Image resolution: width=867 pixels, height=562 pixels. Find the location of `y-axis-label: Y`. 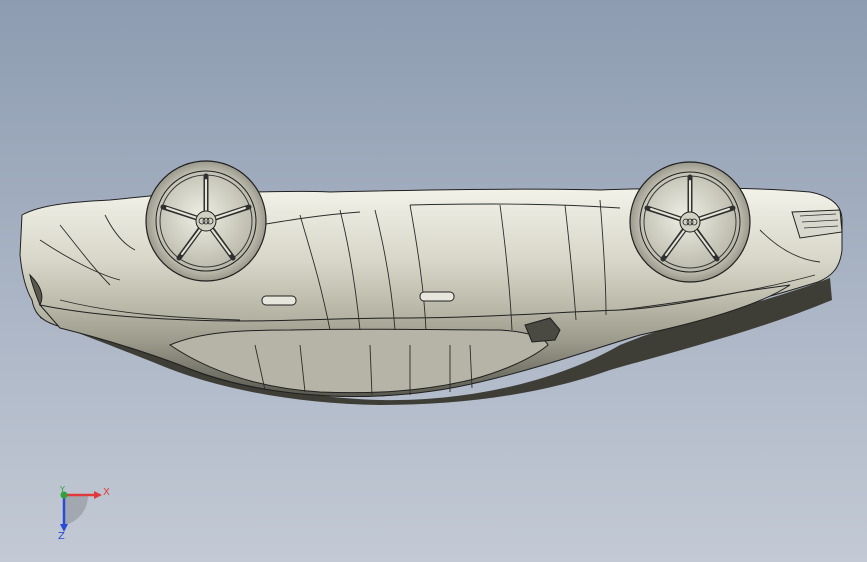

y-axis-label: Y is located at coordinates (62, 489).